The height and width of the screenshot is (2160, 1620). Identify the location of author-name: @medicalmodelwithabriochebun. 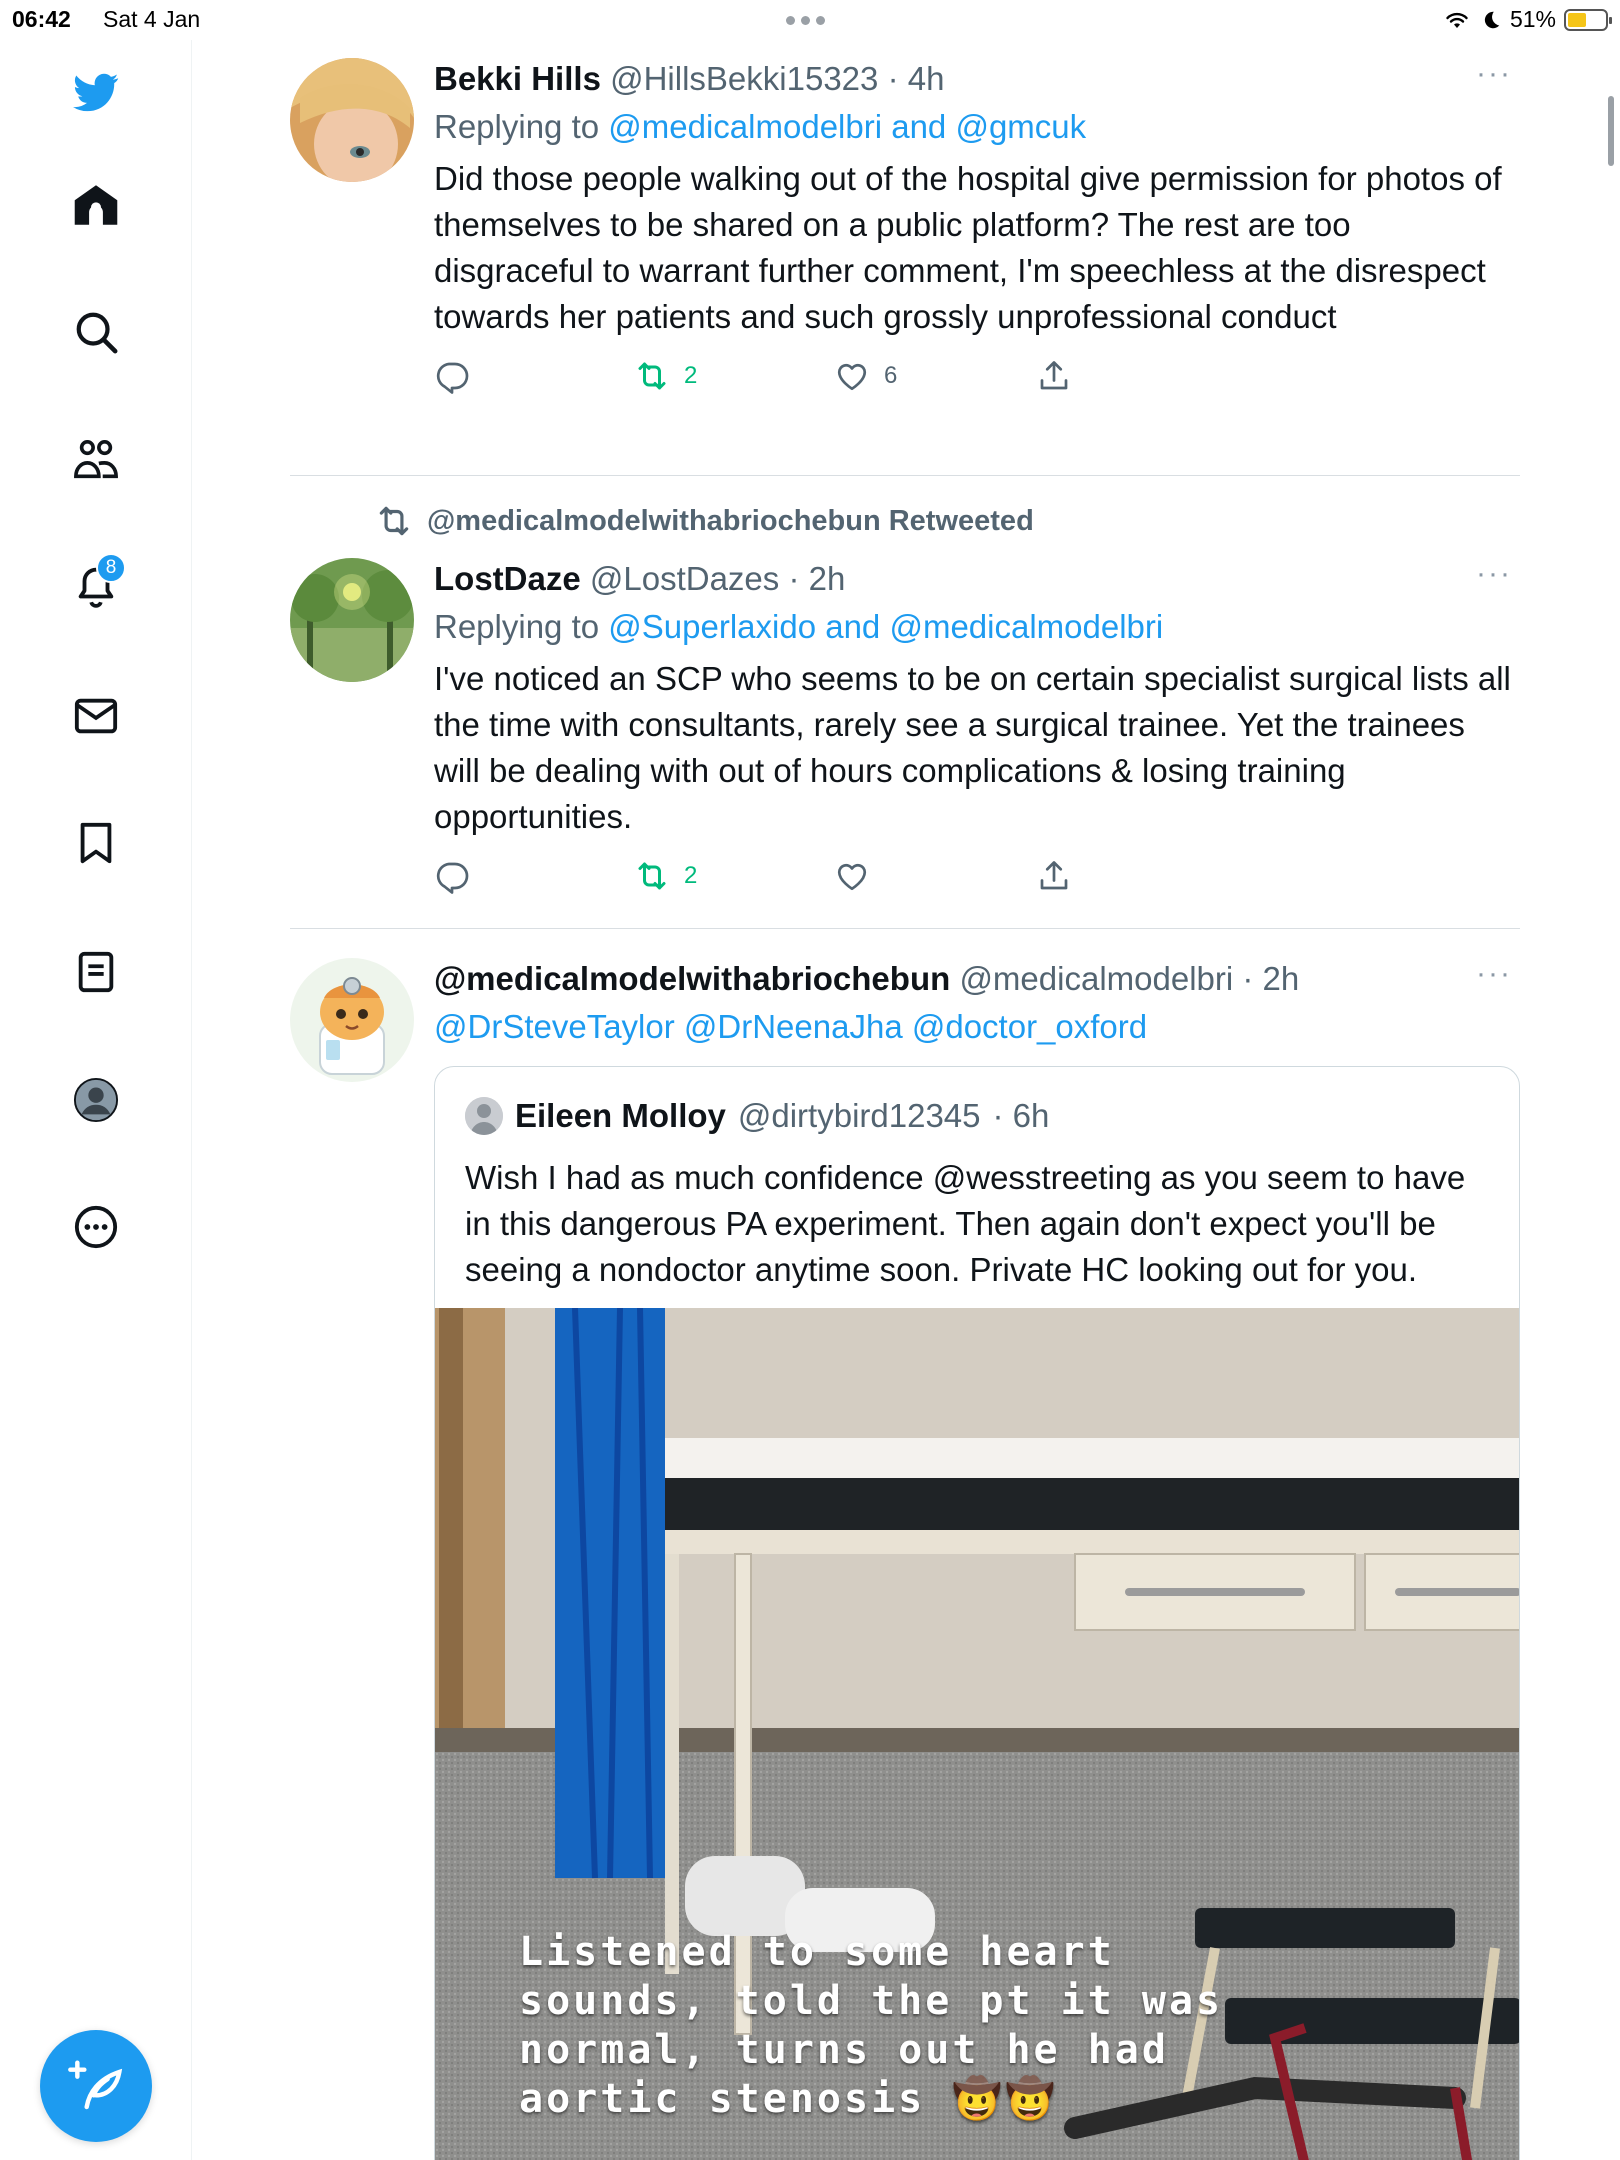
(692, 978).